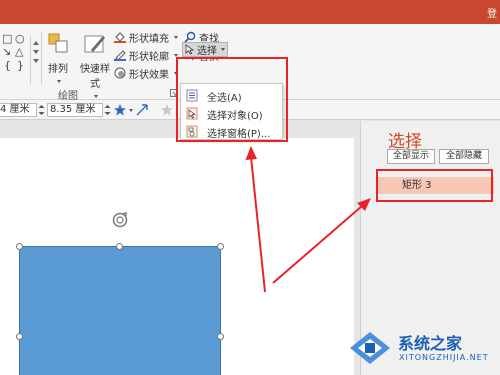  What do you see at coordinates (149, 57) in the screenshot?
I see `shape-outline-label: 形状轮廓` at bounding box center [149, 57].